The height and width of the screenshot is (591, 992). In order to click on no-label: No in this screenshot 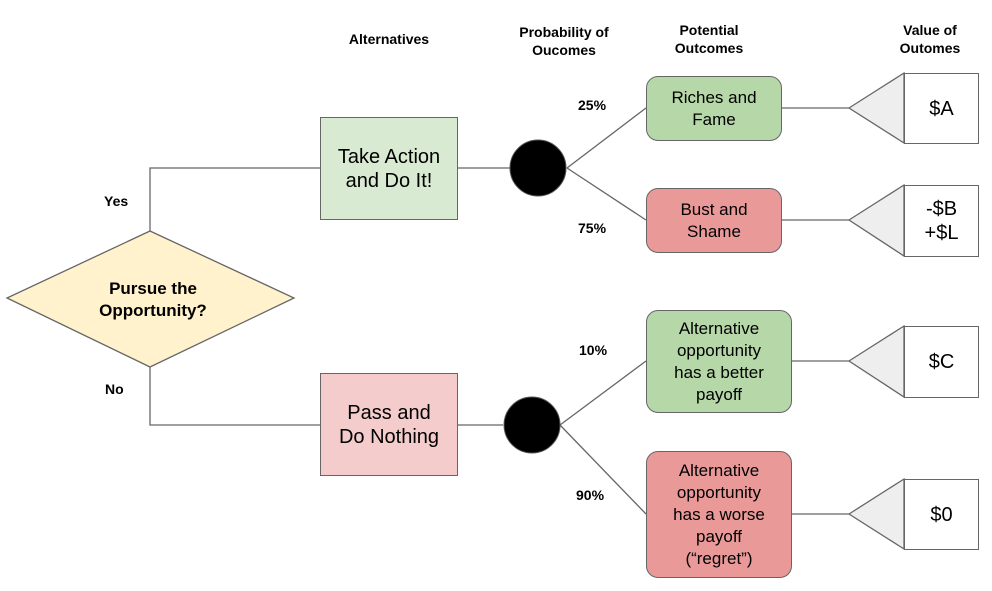, I will do `click(114, 389)`.